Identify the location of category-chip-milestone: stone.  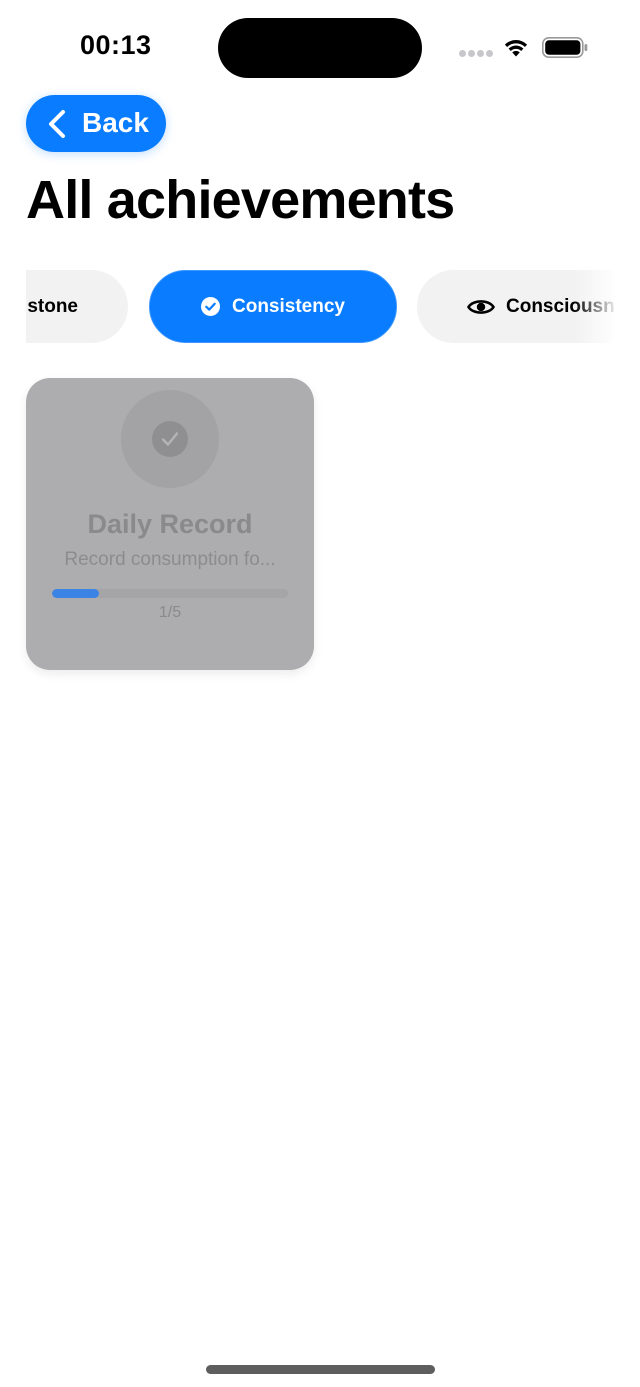
(77, 306).